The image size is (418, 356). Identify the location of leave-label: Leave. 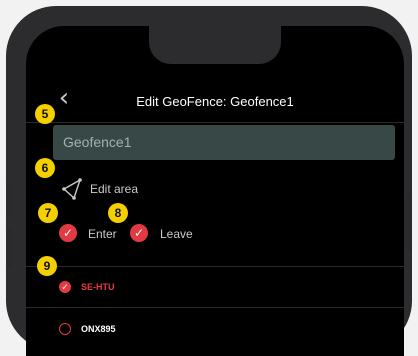
(176, 234).